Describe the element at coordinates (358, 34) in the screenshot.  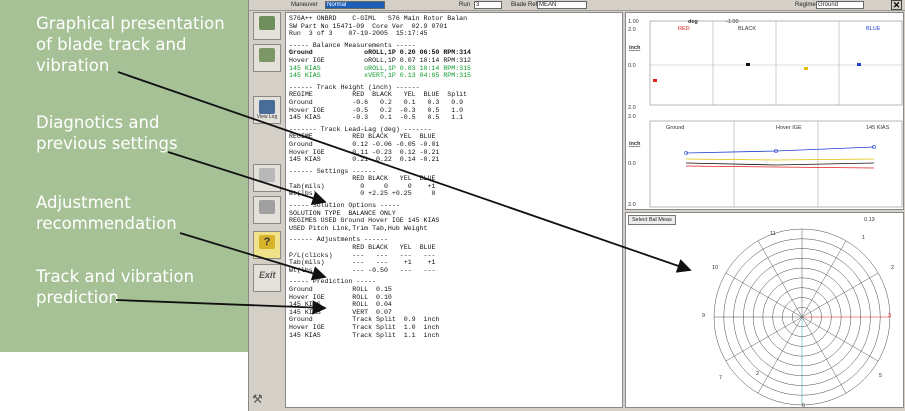
I see `report-line: Run 3 of 3 07-19-2005 15:17:45` at that location.